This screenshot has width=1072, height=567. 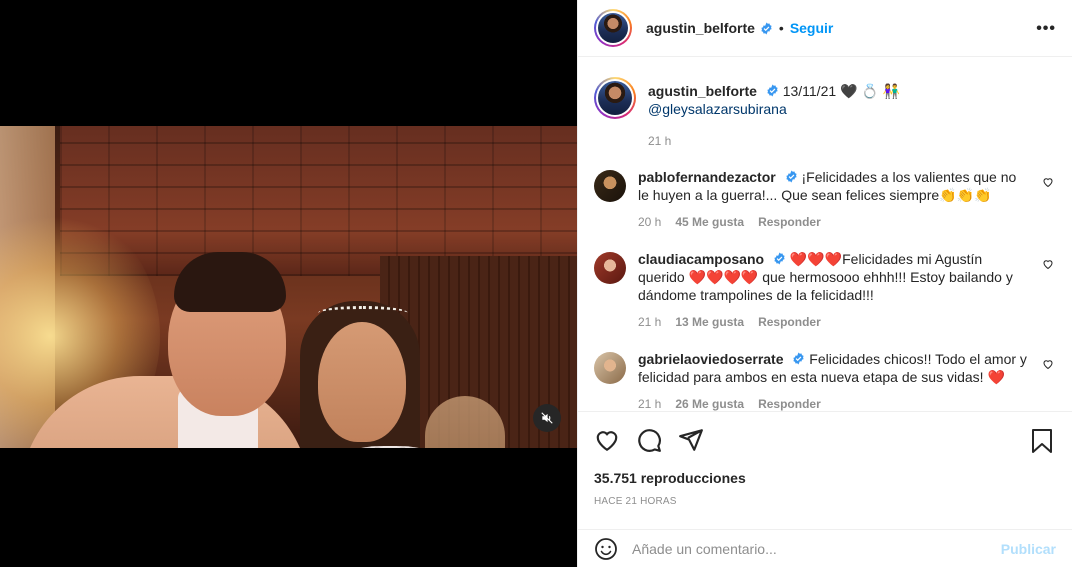 I want to click on emoji-smiley-icon, so click(x=606, y=549).